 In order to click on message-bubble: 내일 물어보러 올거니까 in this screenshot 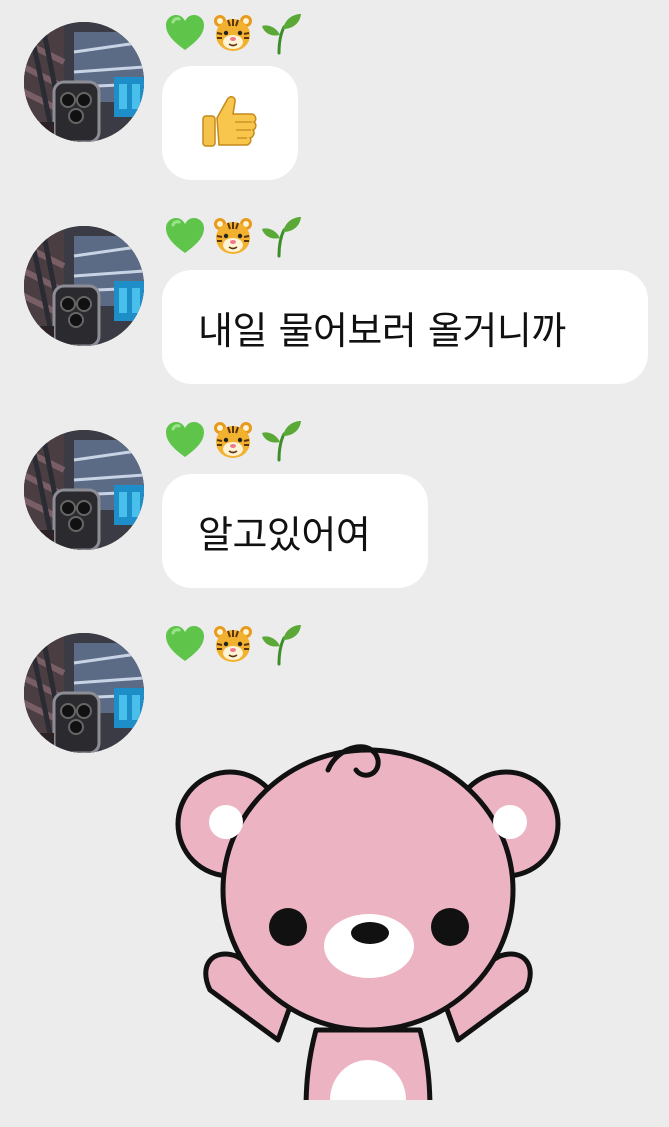, I will do `click(405, 327)`.